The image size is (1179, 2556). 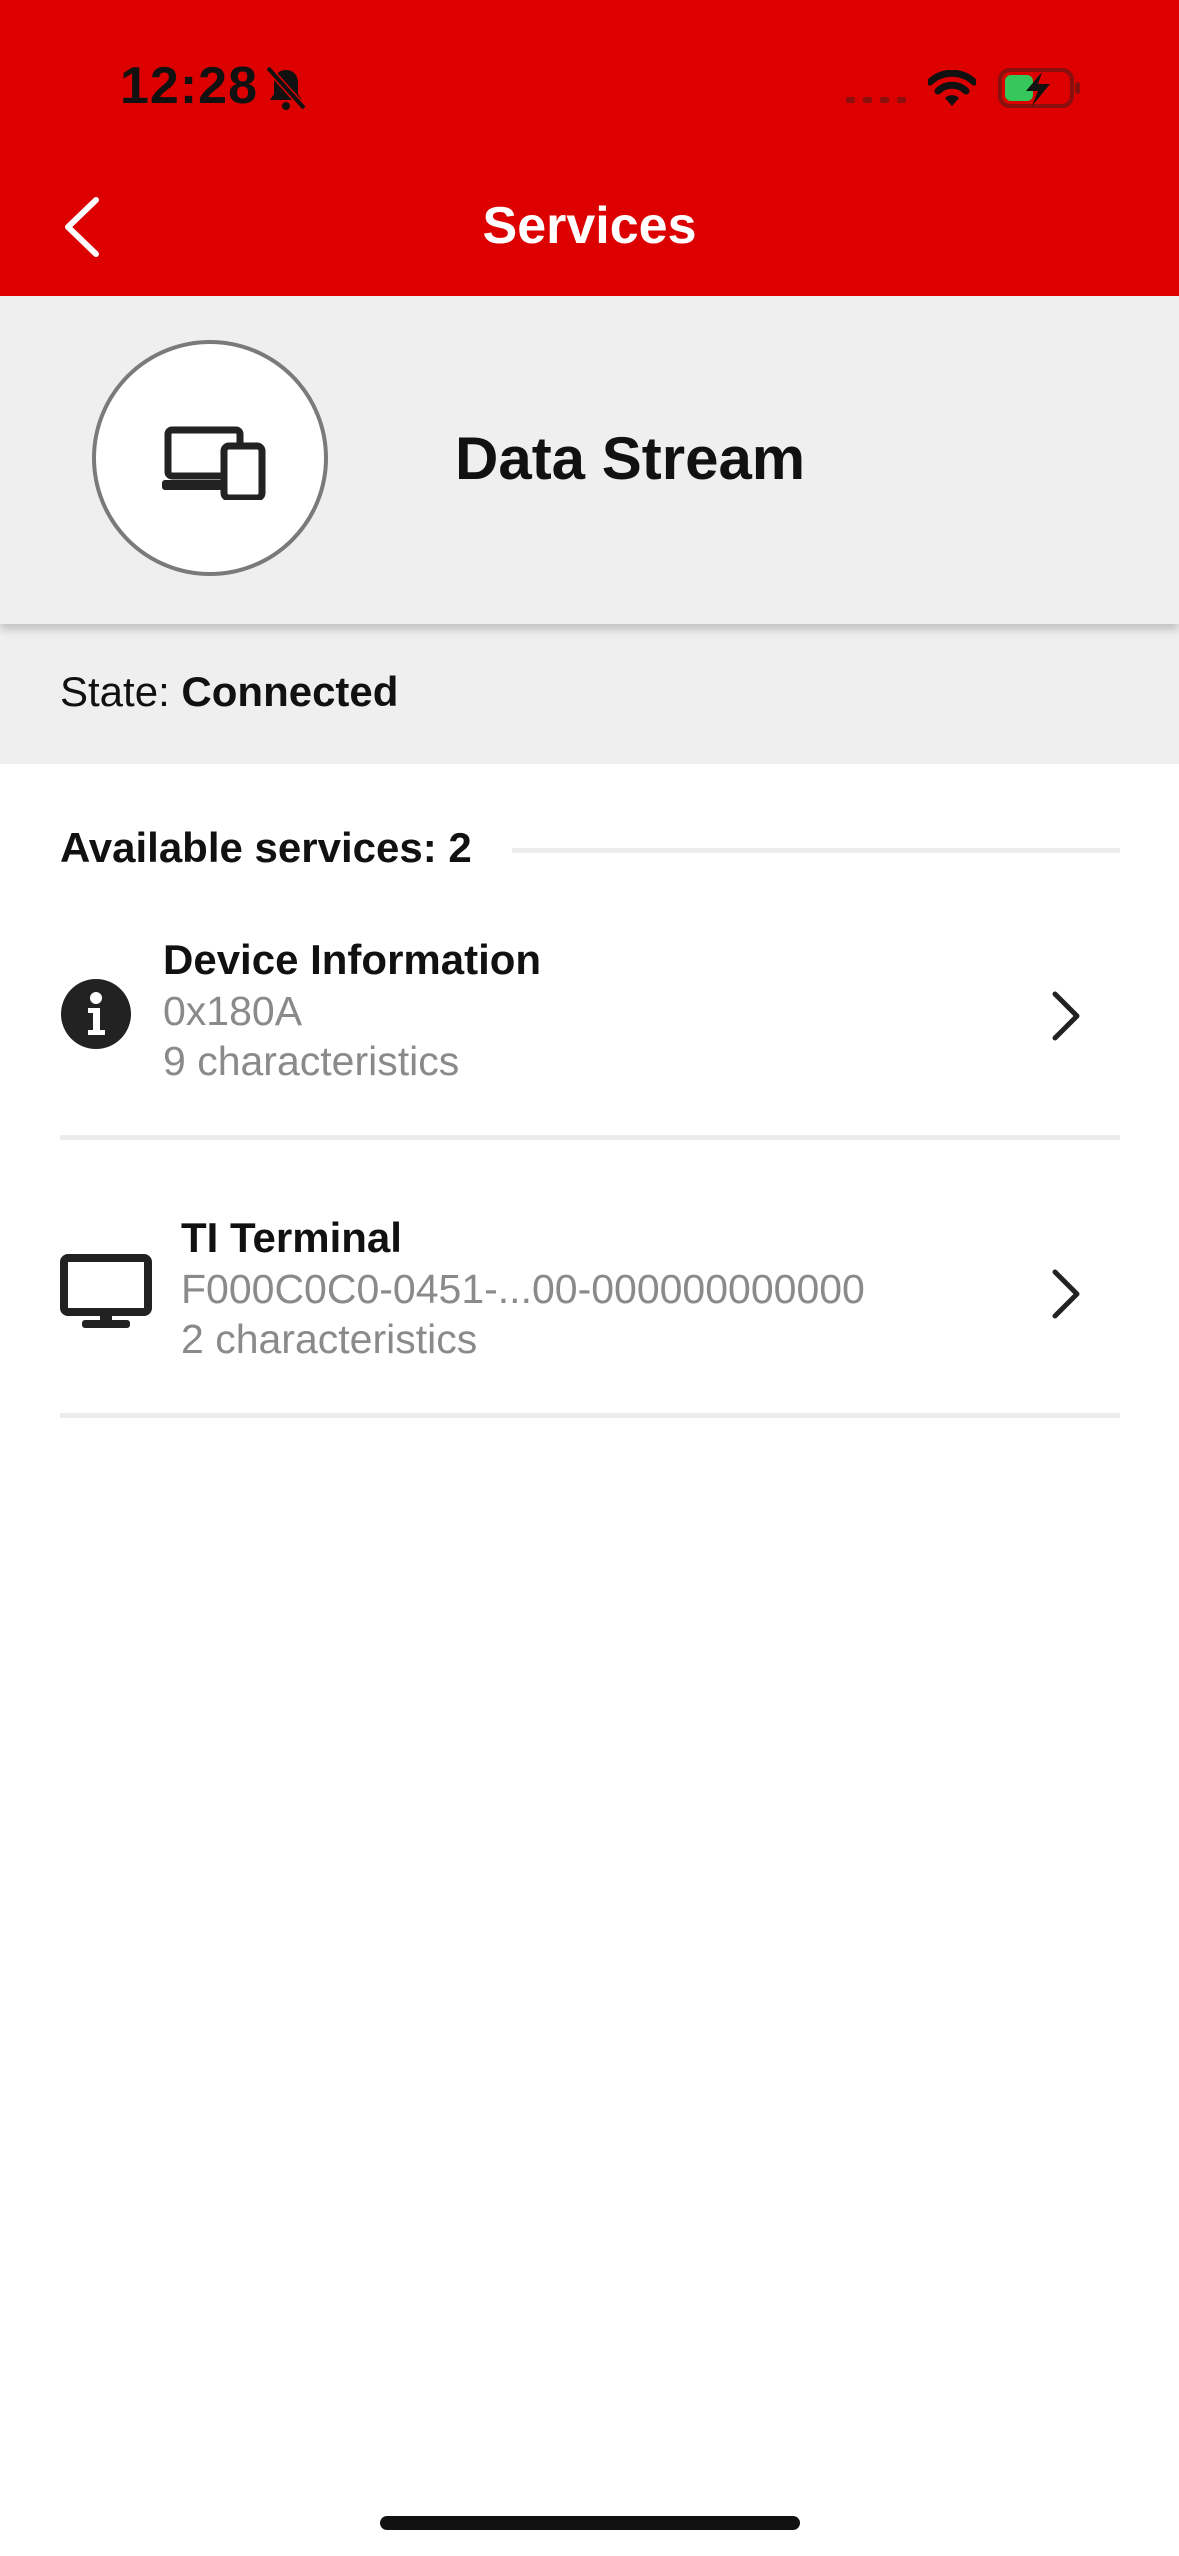 What do you see at coordinates (291, 1237) in the screenshot?
I see `service-name: TI Terminal` at bounding box center [291, 1237].